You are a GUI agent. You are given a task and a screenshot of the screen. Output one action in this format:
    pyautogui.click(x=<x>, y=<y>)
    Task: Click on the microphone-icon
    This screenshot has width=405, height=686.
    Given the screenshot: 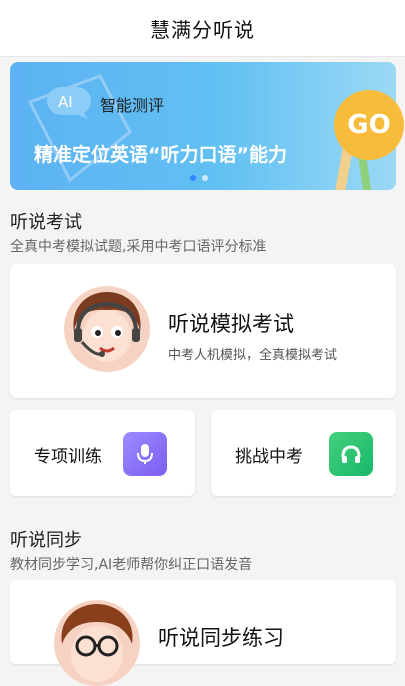 What is the action you would take?
    pyautogui.click(x=145, y=454)
    